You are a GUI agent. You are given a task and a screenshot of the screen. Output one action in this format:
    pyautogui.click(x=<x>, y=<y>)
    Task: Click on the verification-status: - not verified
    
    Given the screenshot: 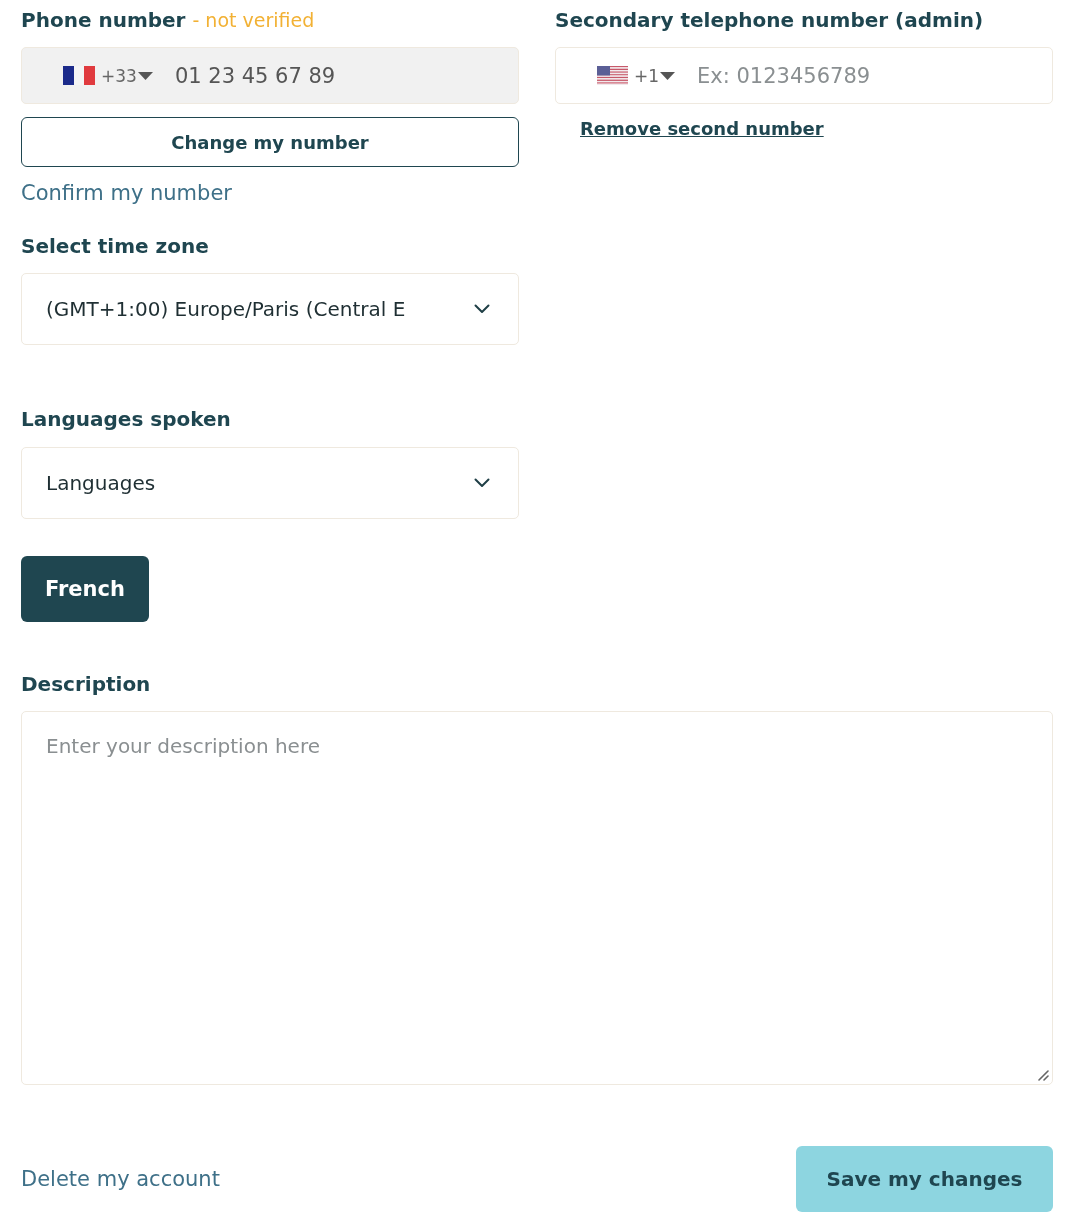 What is the action you would take?
    pyautogui.click(x=253, y=20)
    